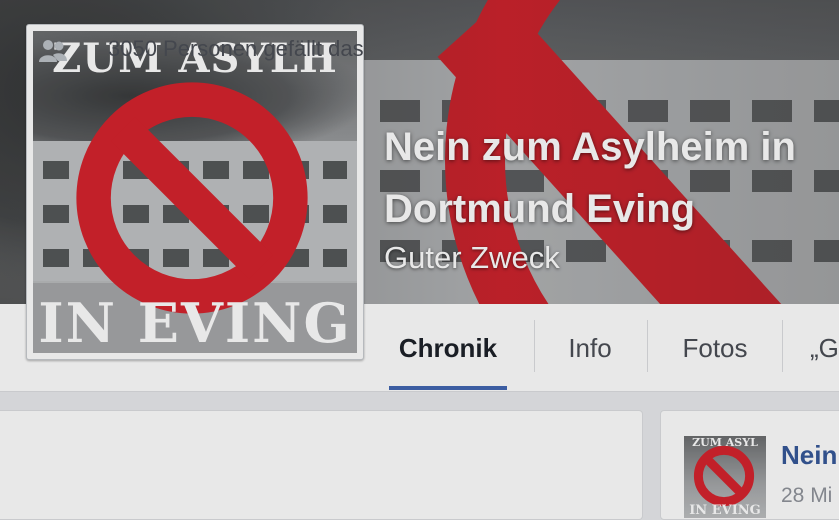 Image resolution: width=839 pixels, height=520 pixels. What do you see at coordinates (195, 322) in the screenshot?
I see `profile-text-bottom: IN EVING` at bounding box center [195, 322].